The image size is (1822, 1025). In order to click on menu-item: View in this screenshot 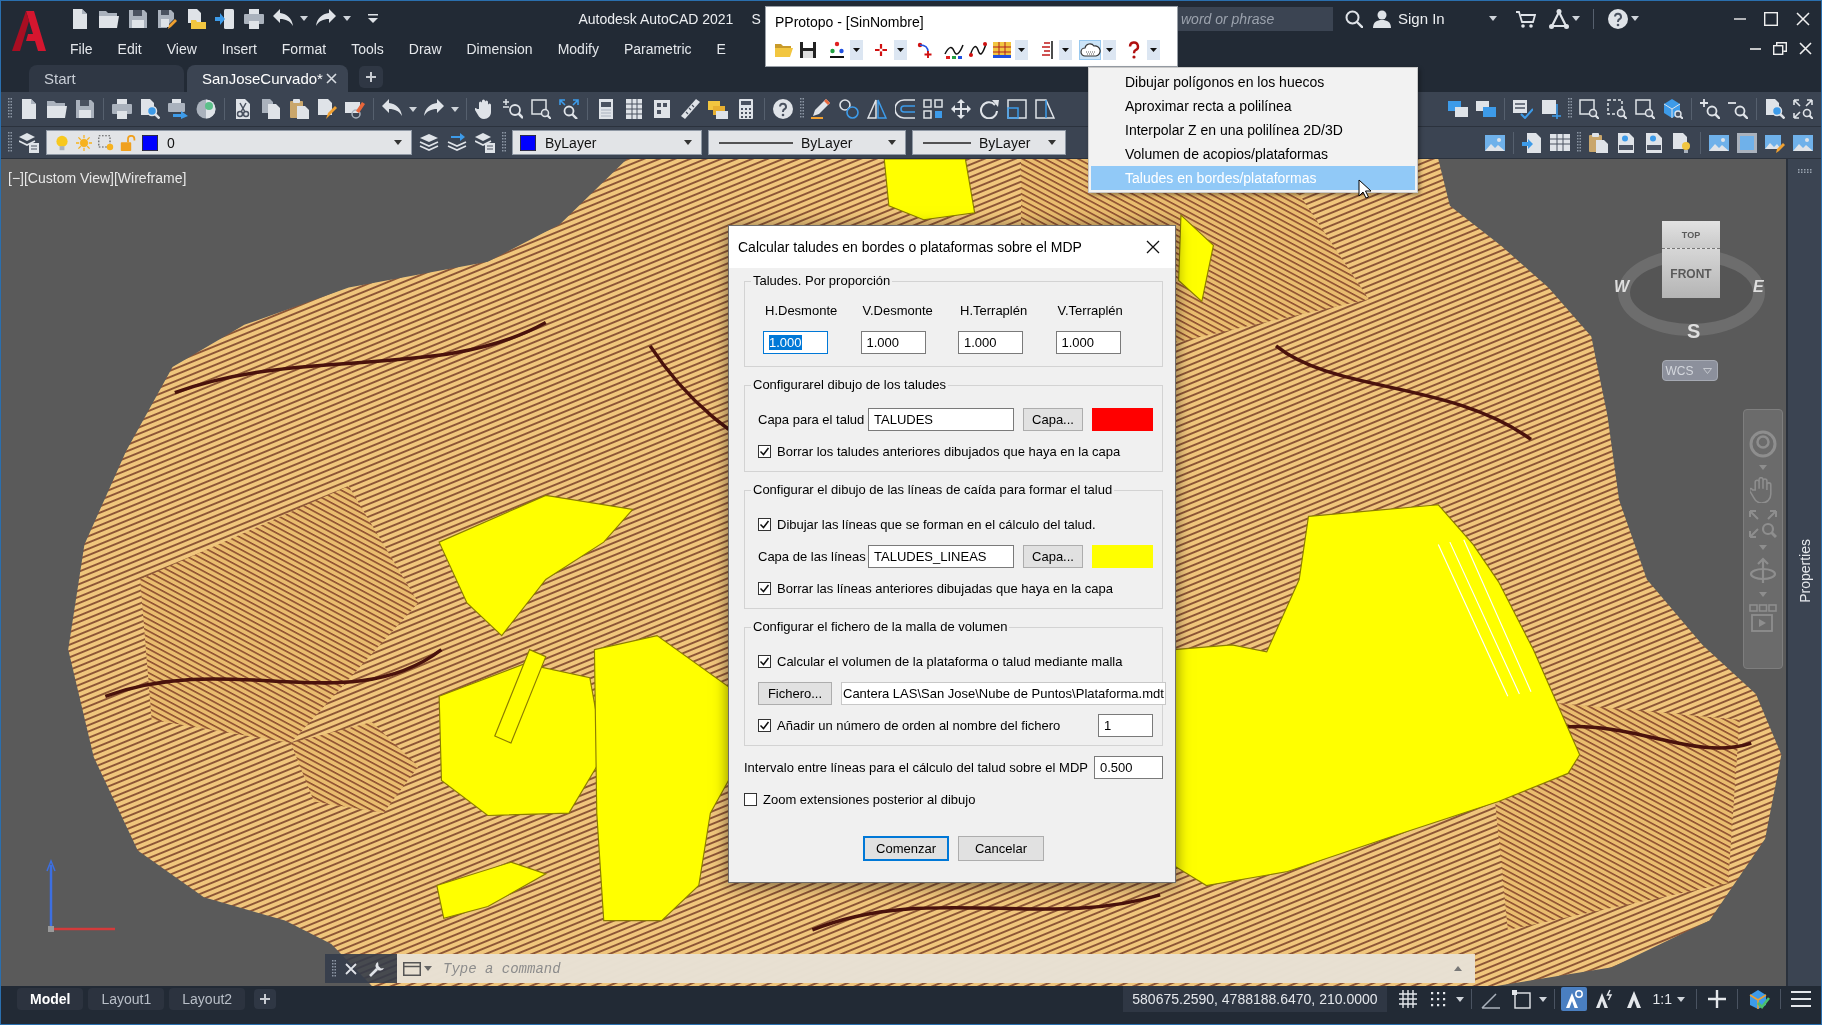, I will do `click(182, 48)`.